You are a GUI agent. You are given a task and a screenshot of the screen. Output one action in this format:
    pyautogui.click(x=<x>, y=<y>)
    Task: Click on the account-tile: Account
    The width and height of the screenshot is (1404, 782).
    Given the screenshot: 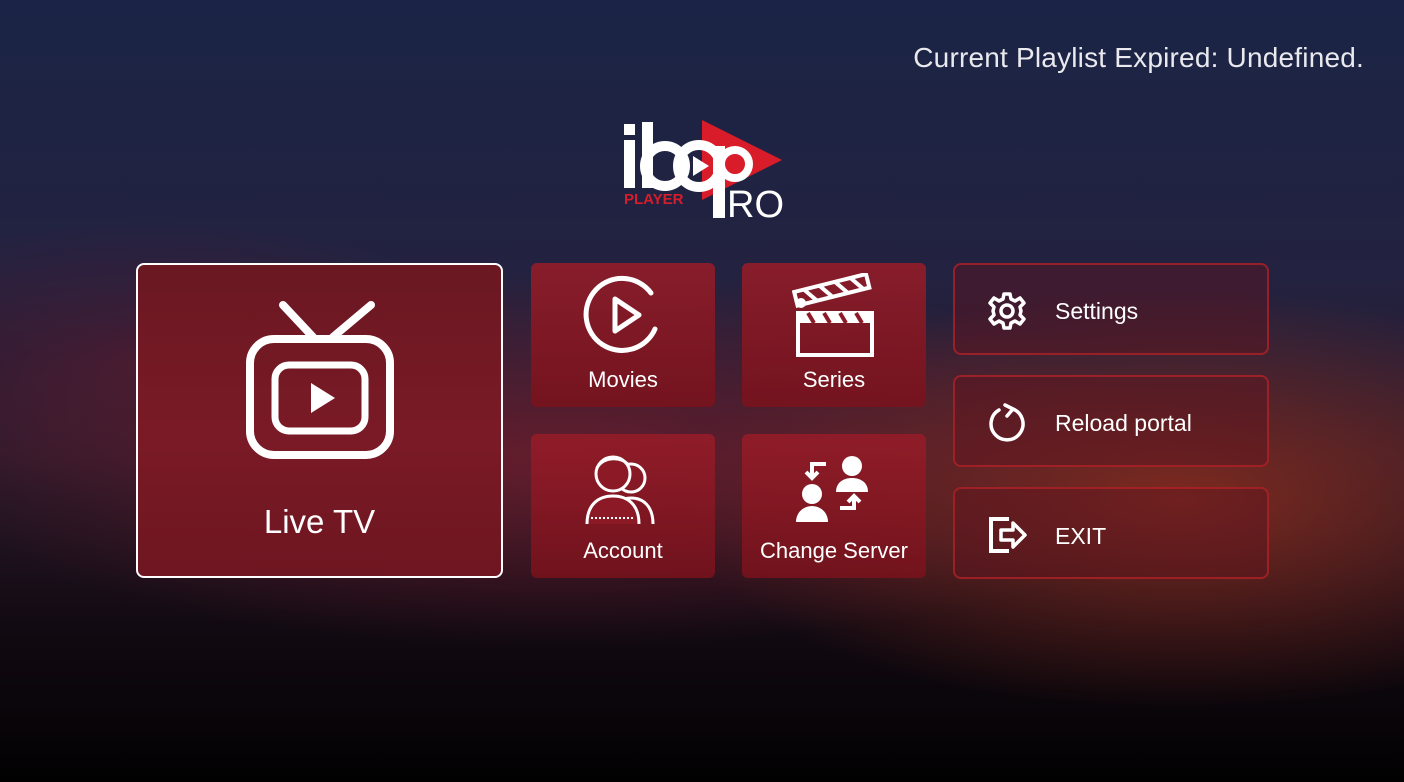 What is the action you would take?
    pyautogui.click(x=623, y=506)
    